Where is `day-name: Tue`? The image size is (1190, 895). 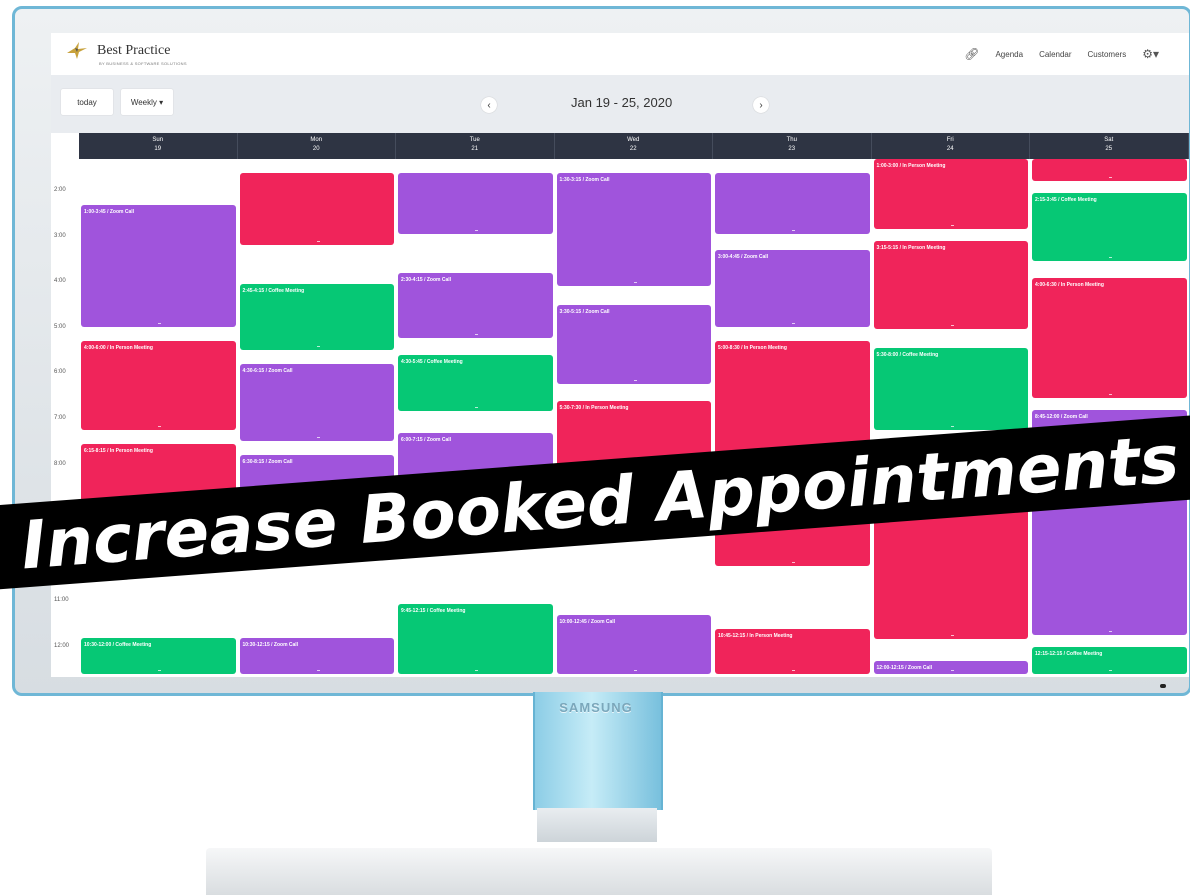 day-name: Tue is located at coordinates (474, 140).